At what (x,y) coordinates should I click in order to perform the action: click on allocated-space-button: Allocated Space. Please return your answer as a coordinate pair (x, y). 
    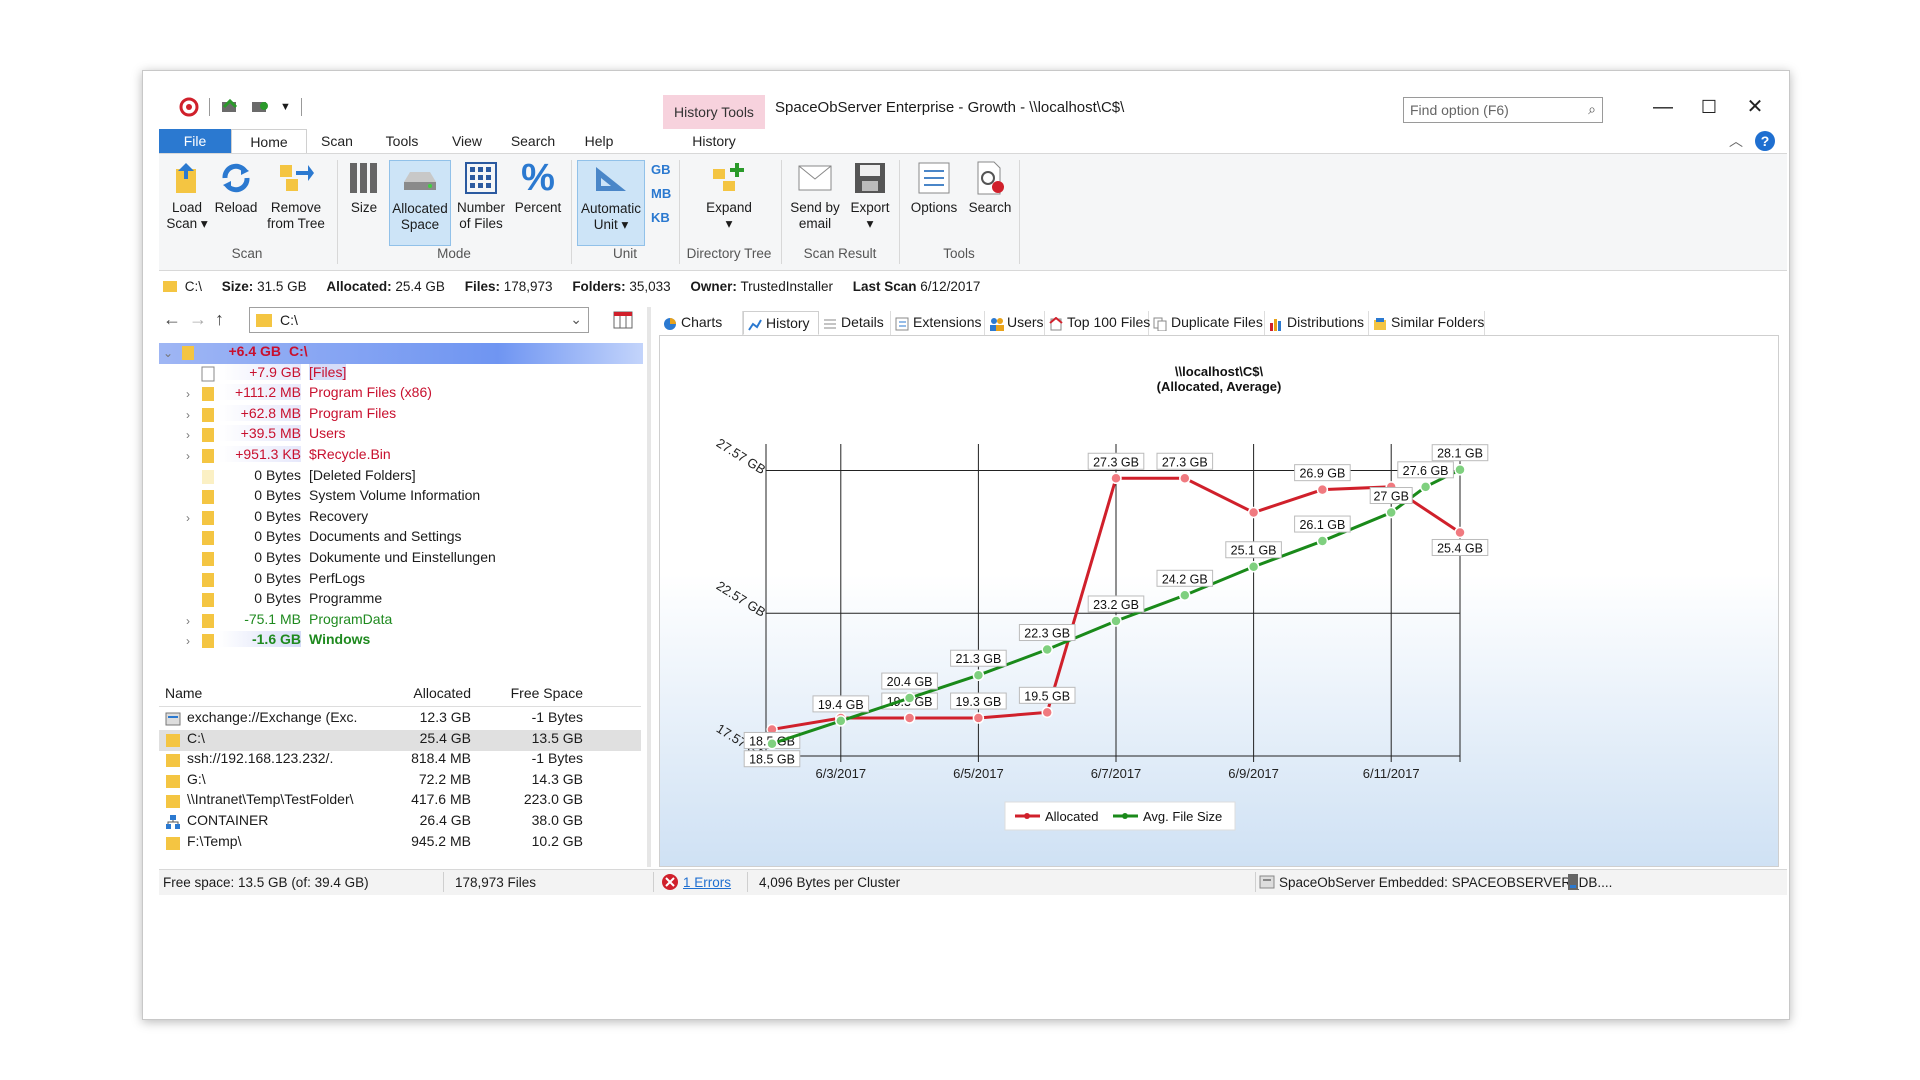
    Looking at the image, I should click on (420, 203).